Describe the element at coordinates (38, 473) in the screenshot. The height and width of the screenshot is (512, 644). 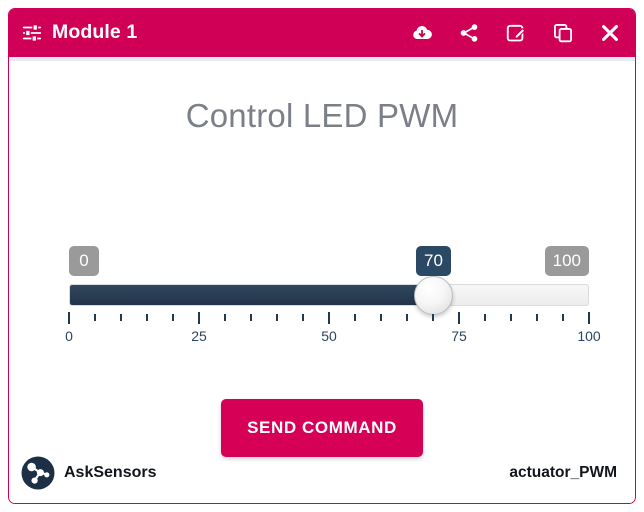
I see `asksensors-logo-icon` at that location.